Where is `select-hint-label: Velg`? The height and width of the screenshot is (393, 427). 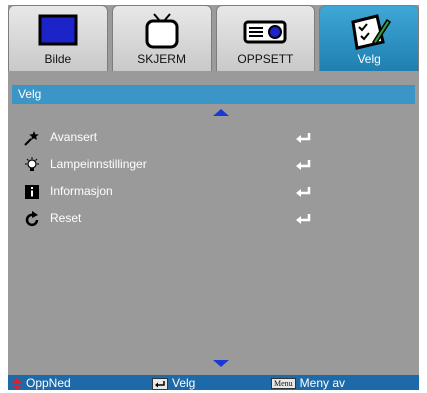 select-hint-label: Velg is located at coordinates (184, 383).